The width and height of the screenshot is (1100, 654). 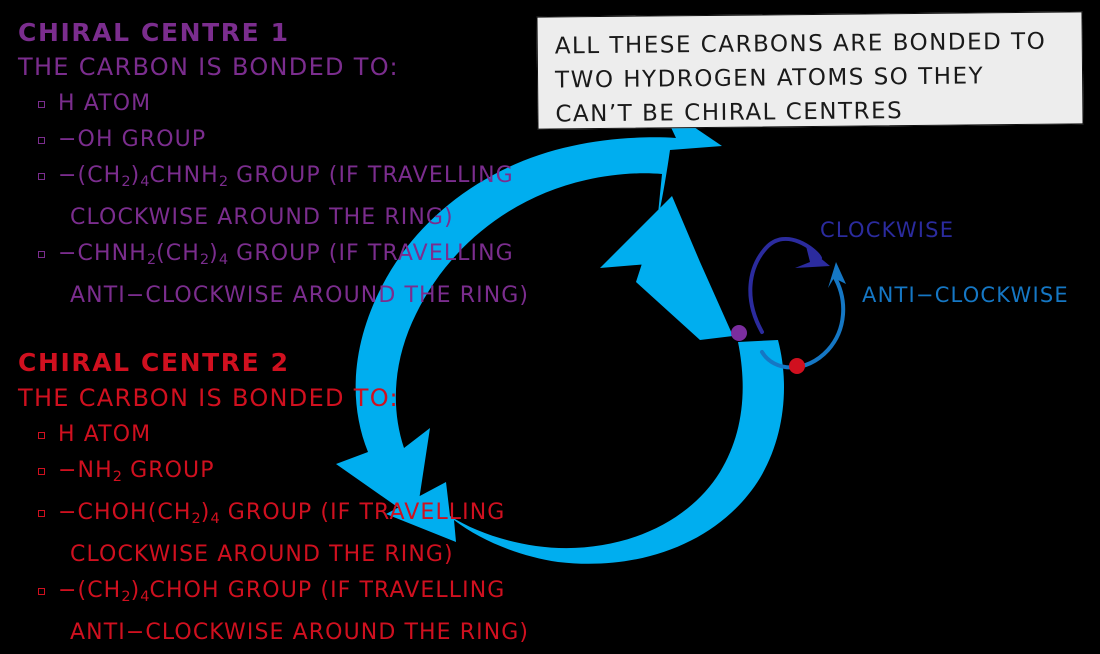 What do you see at coordinates (800, 44) in the screenshot?
I see `callout-line-1: ALL THESE CARBONS ARE BONDED TO` at bounding box center [800, 44].